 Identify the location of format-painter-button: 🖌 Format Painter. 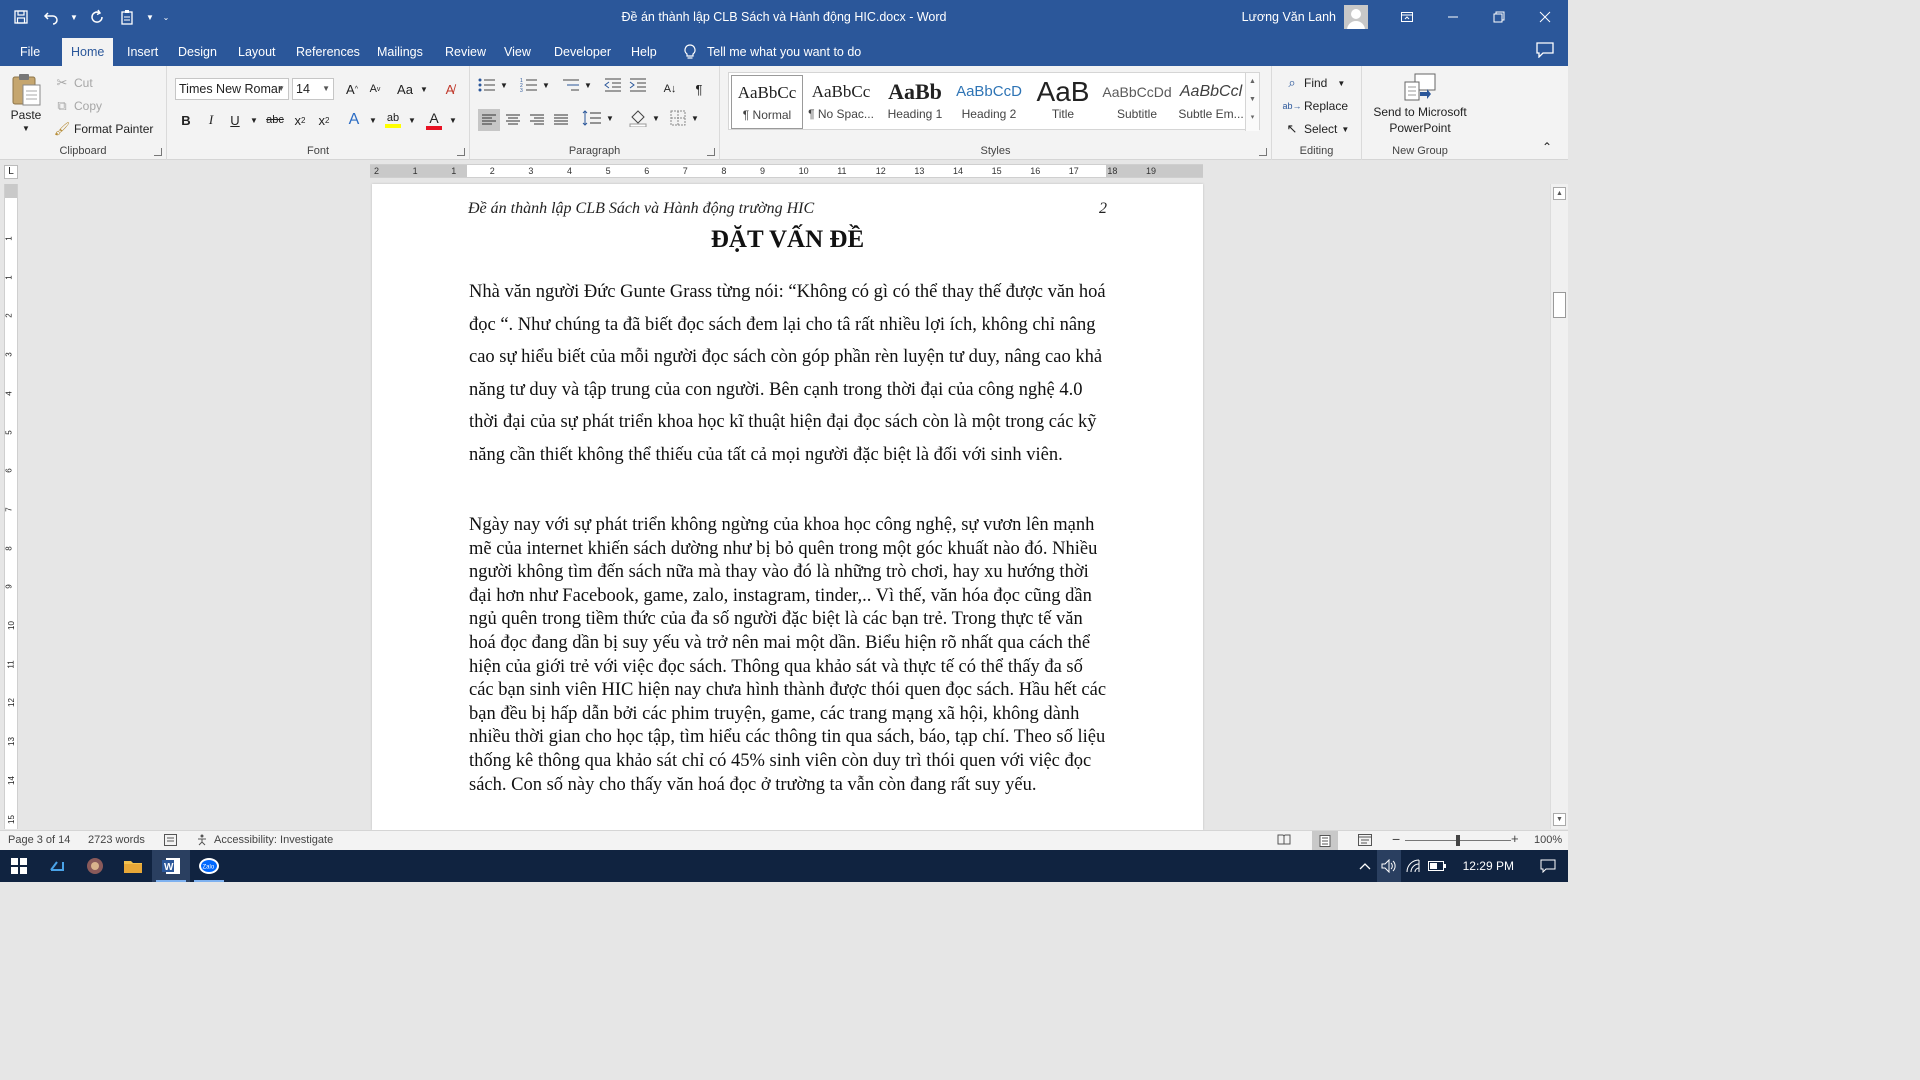
(104, 129).